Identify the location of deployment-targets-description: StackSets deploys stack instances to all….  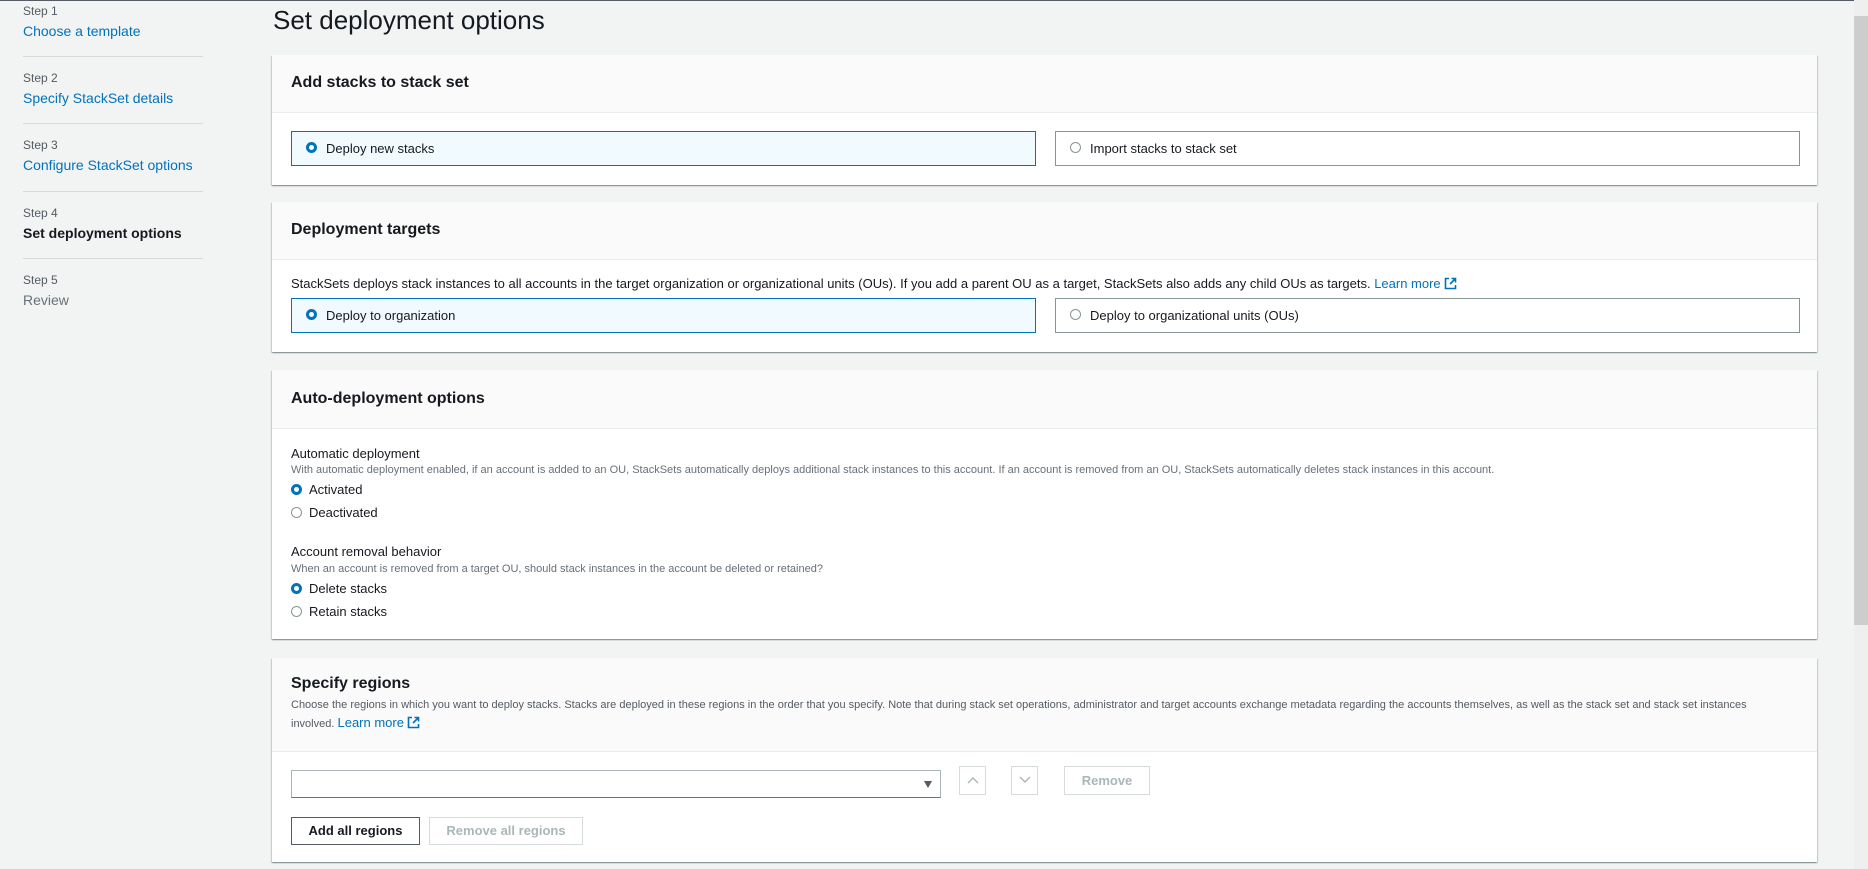
(874, 283).